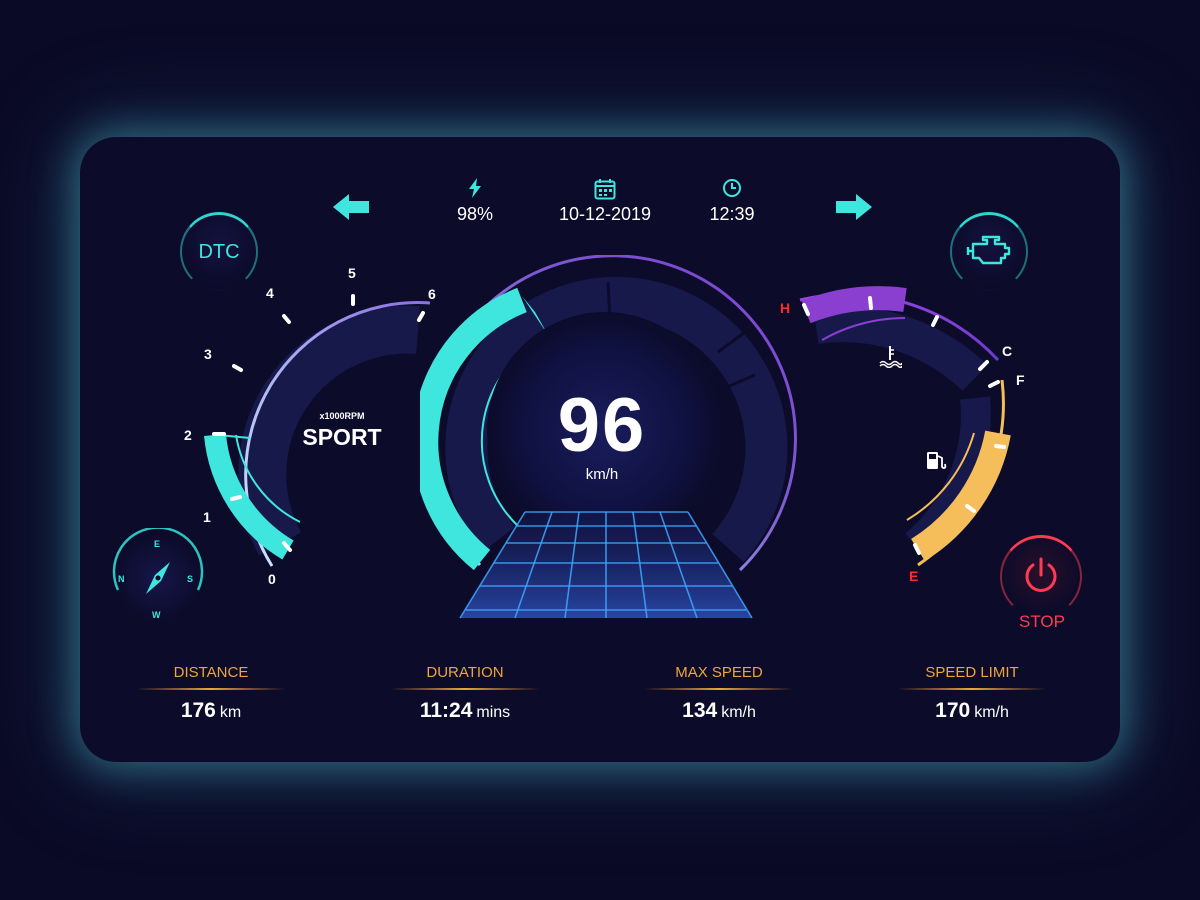 The width and height of the screenshot is (1200, 900). What do you see at coordinates (854, 207) in the screenshot?
I see `right-arrow-icon` at bounding box center [854, 207].